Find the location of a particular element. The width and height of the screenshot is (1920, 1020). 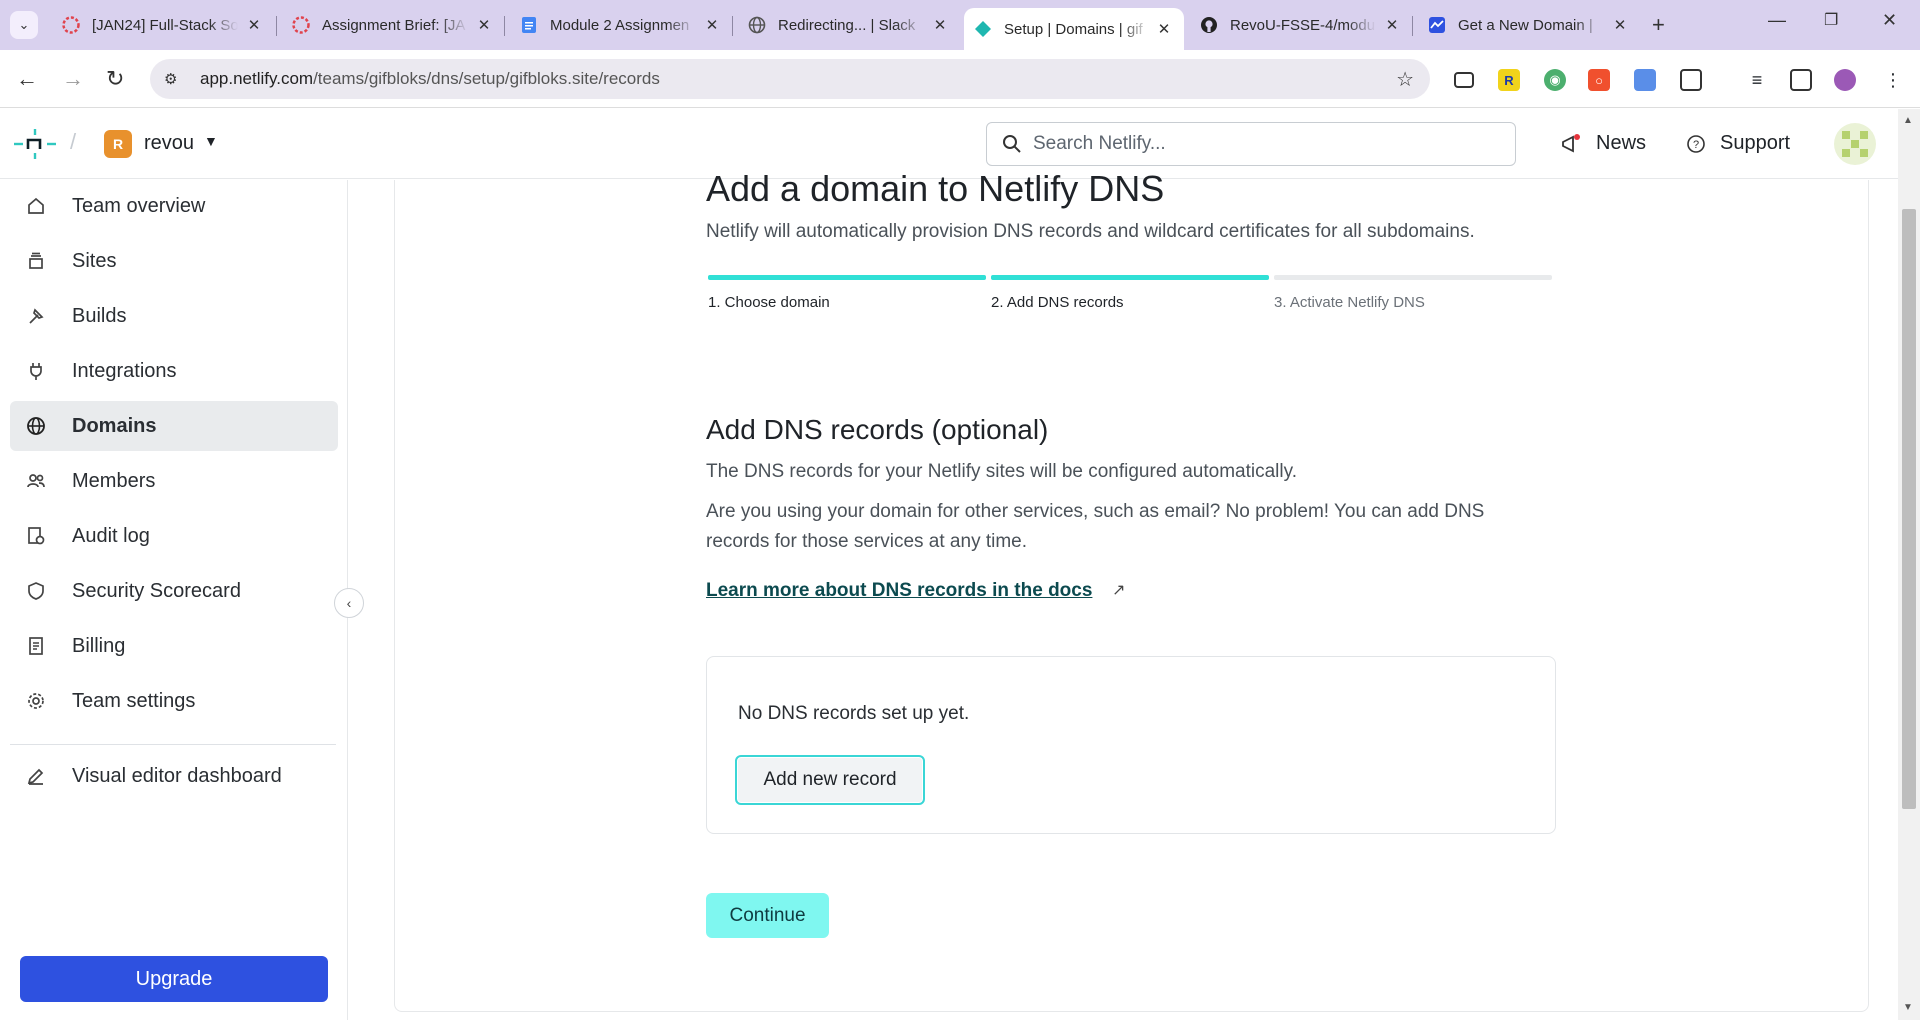

step-label-3: 3. Activate Netlify DNS is located at coordinates (1349, 302).